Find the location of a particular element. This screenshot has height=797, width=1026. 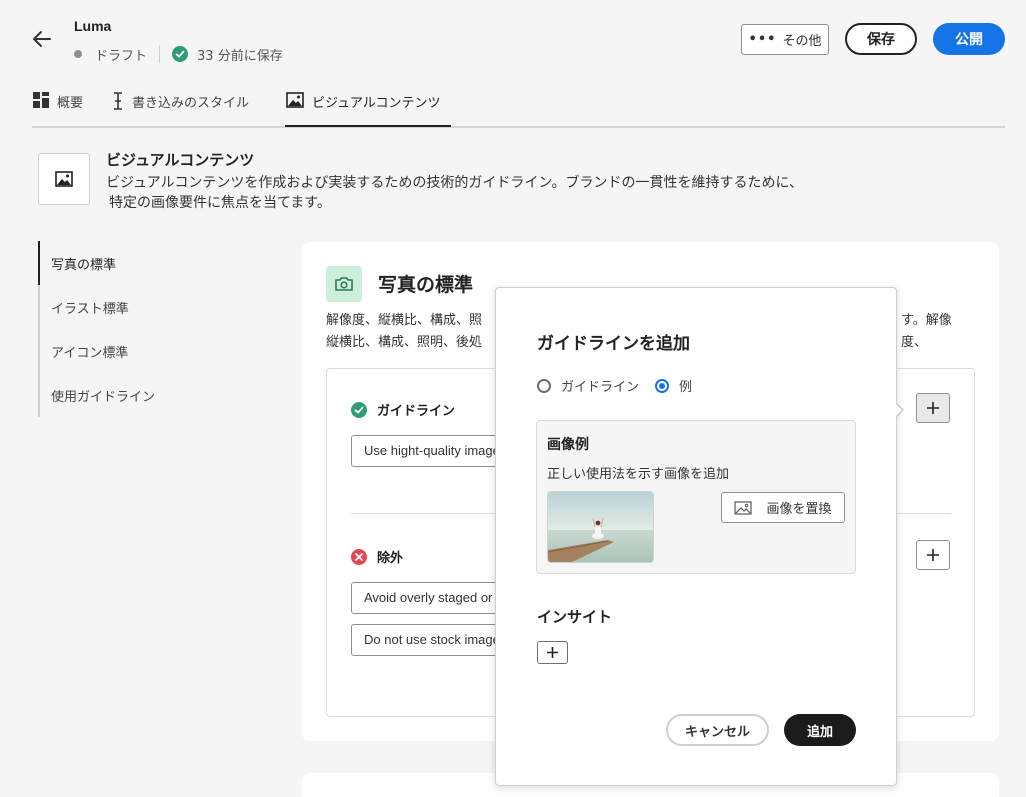

app-title: Luma is located at coordinates (93, 26).